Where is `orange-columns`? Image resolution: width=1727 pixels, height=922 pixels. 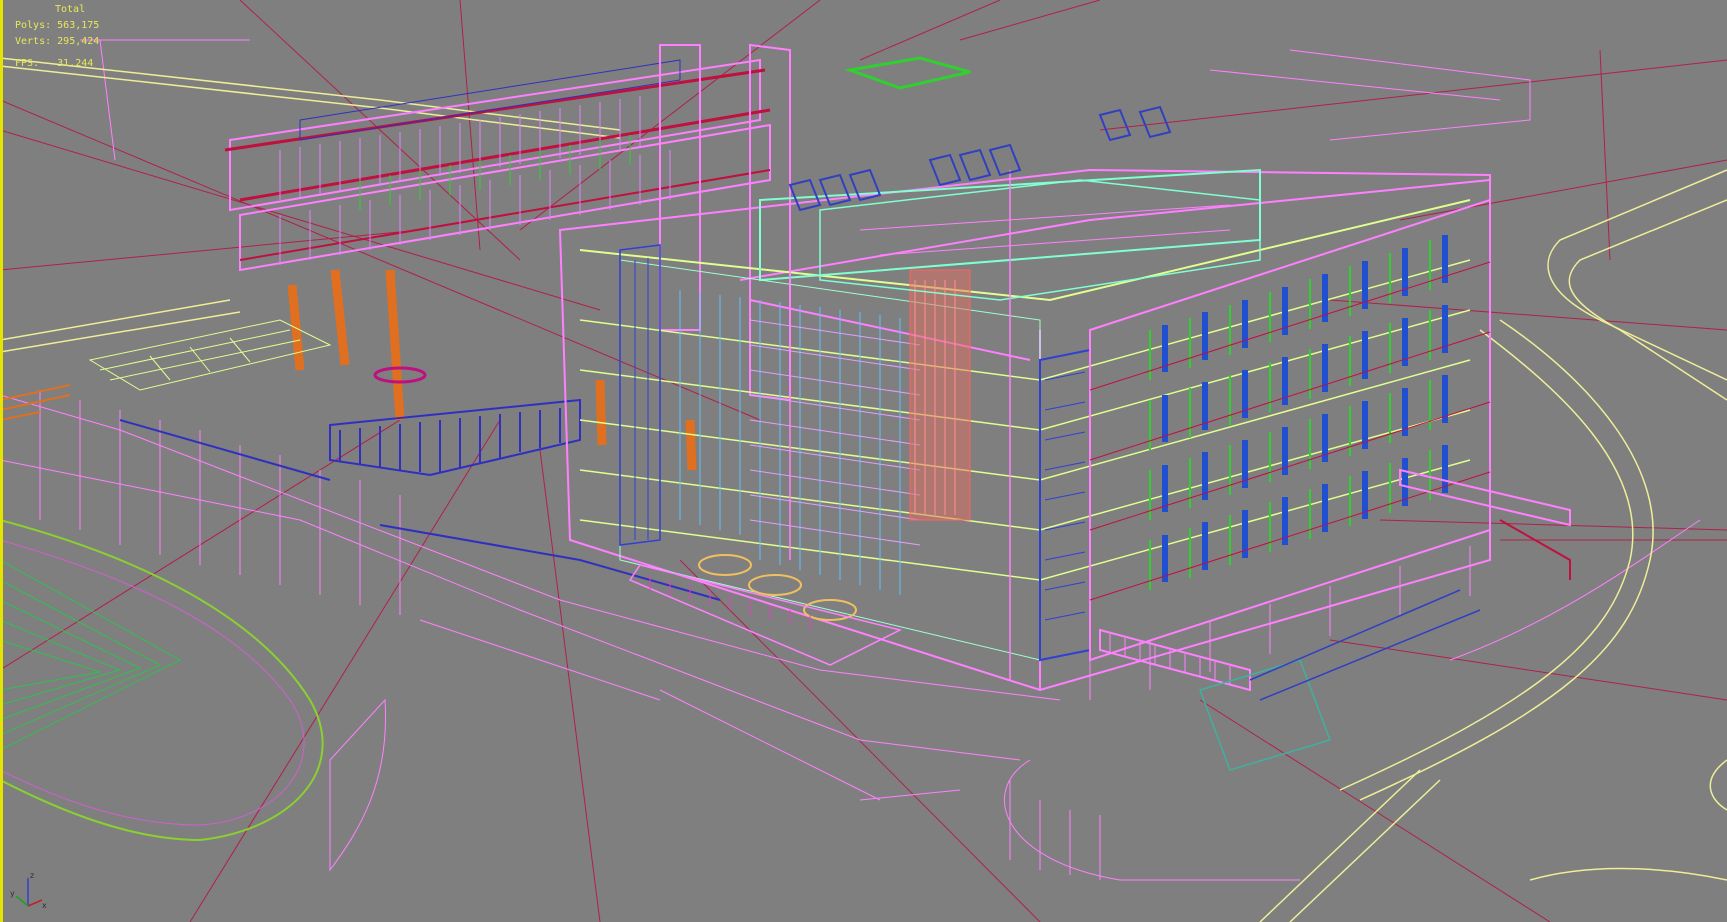 orange-columns is located at coordinates (492, 370).